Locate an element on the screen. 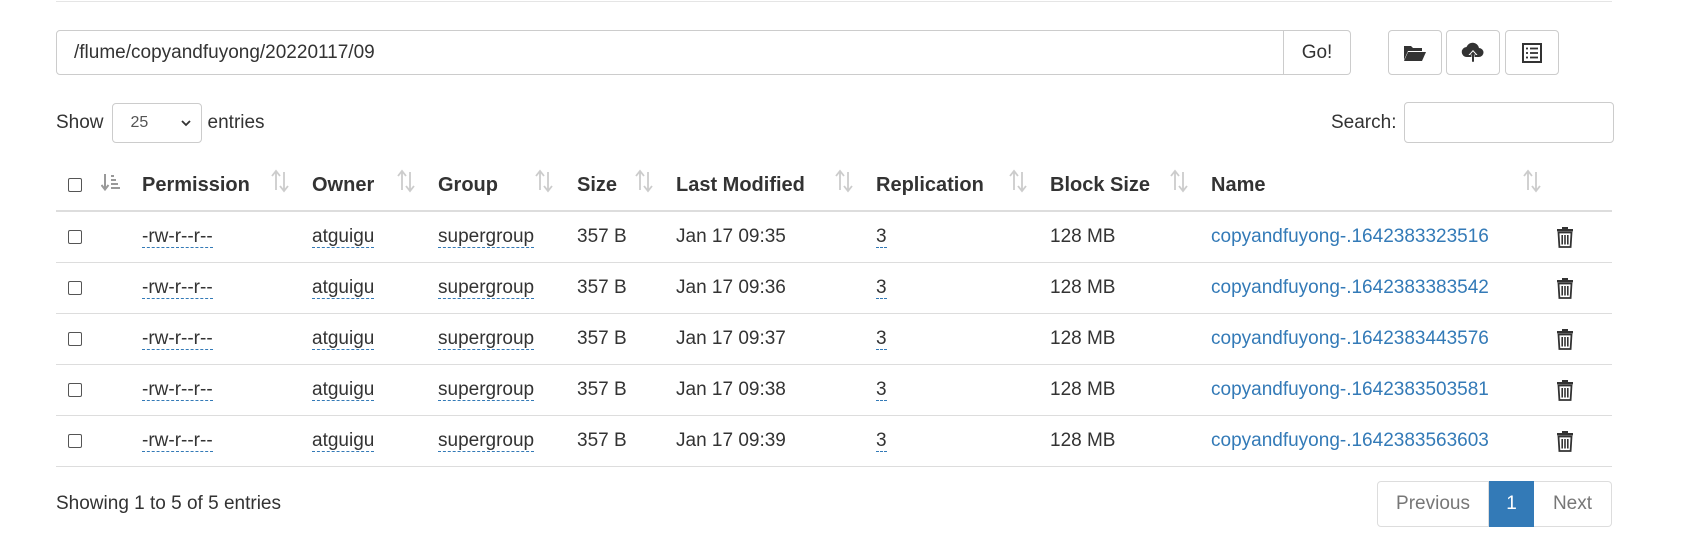  header-owner: Owner is located at coordinates (343, 185).